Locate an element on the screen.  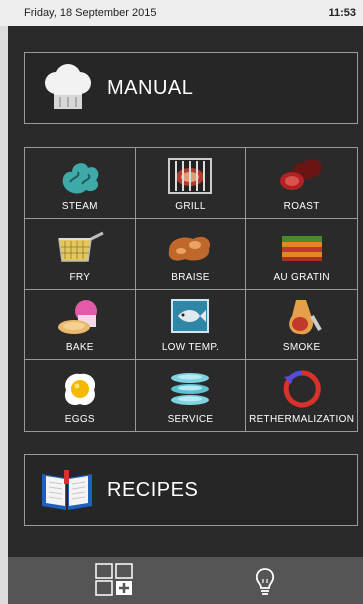
roast-icon is located at coordinates (302, 176).